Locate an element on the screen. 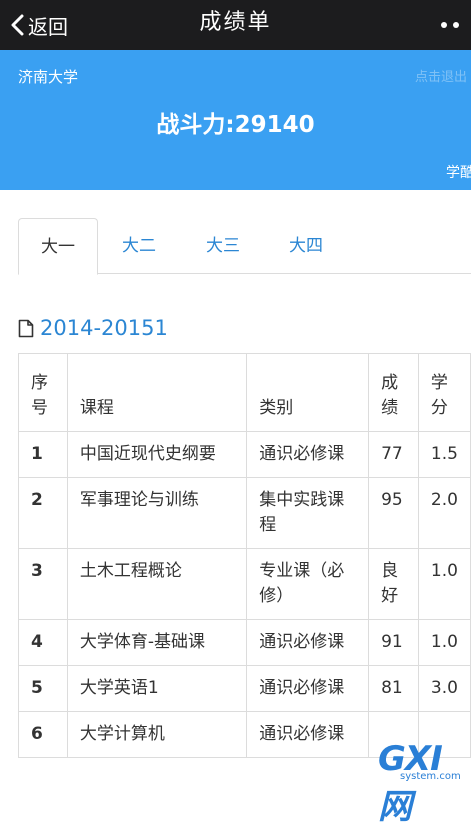 This screenshot has width=471, height=828. cell-course: 中国近现代史纲要 is located at coordinates (157, 454).